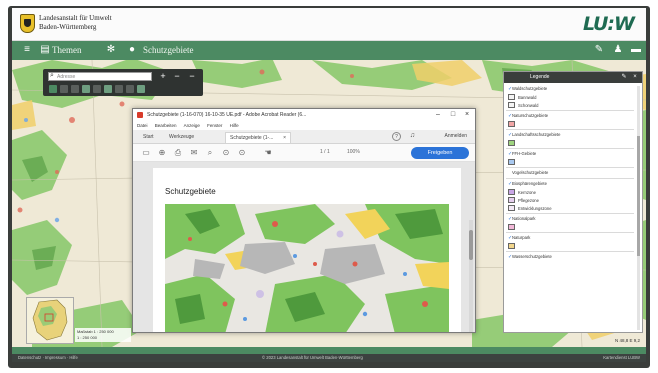 This screenshot has height=373, width=658. I want to click on legend-close-icon: ×, so click(635, 77).